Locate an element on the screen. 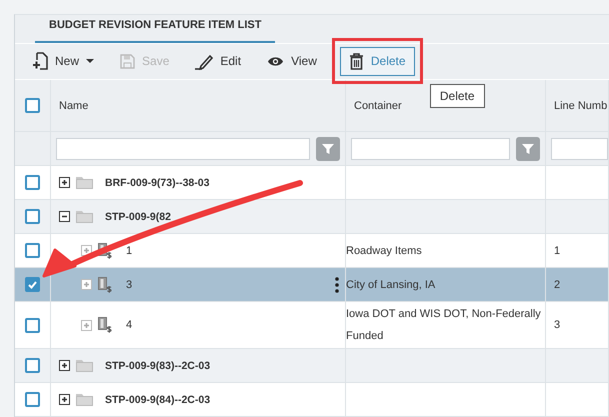  row-name: BRF-009-9(73)--38-03 is located at coordinates (157, 182).